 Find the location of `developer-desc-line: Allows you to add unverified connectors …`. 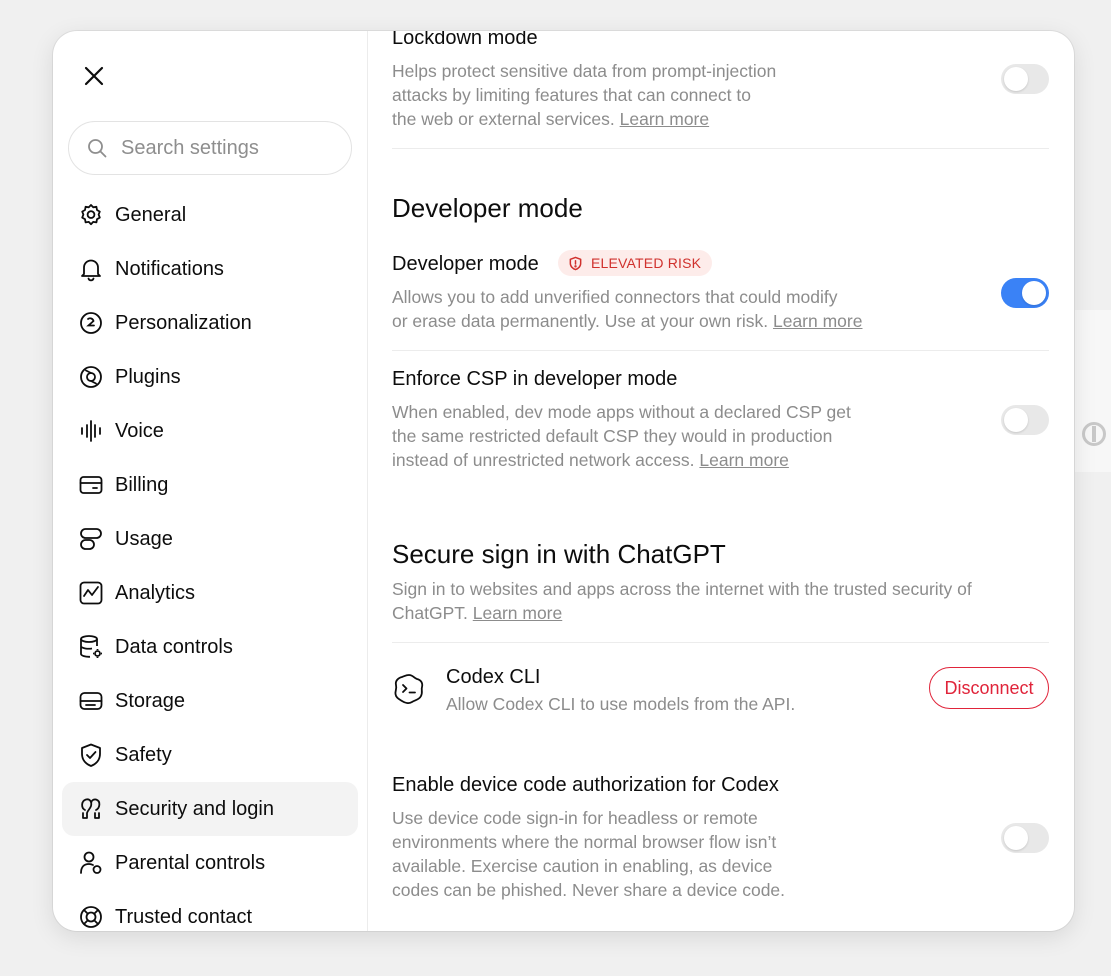

developer-desc-line: Allows you to add unverified connectors … is located at coordinates (615, 297).